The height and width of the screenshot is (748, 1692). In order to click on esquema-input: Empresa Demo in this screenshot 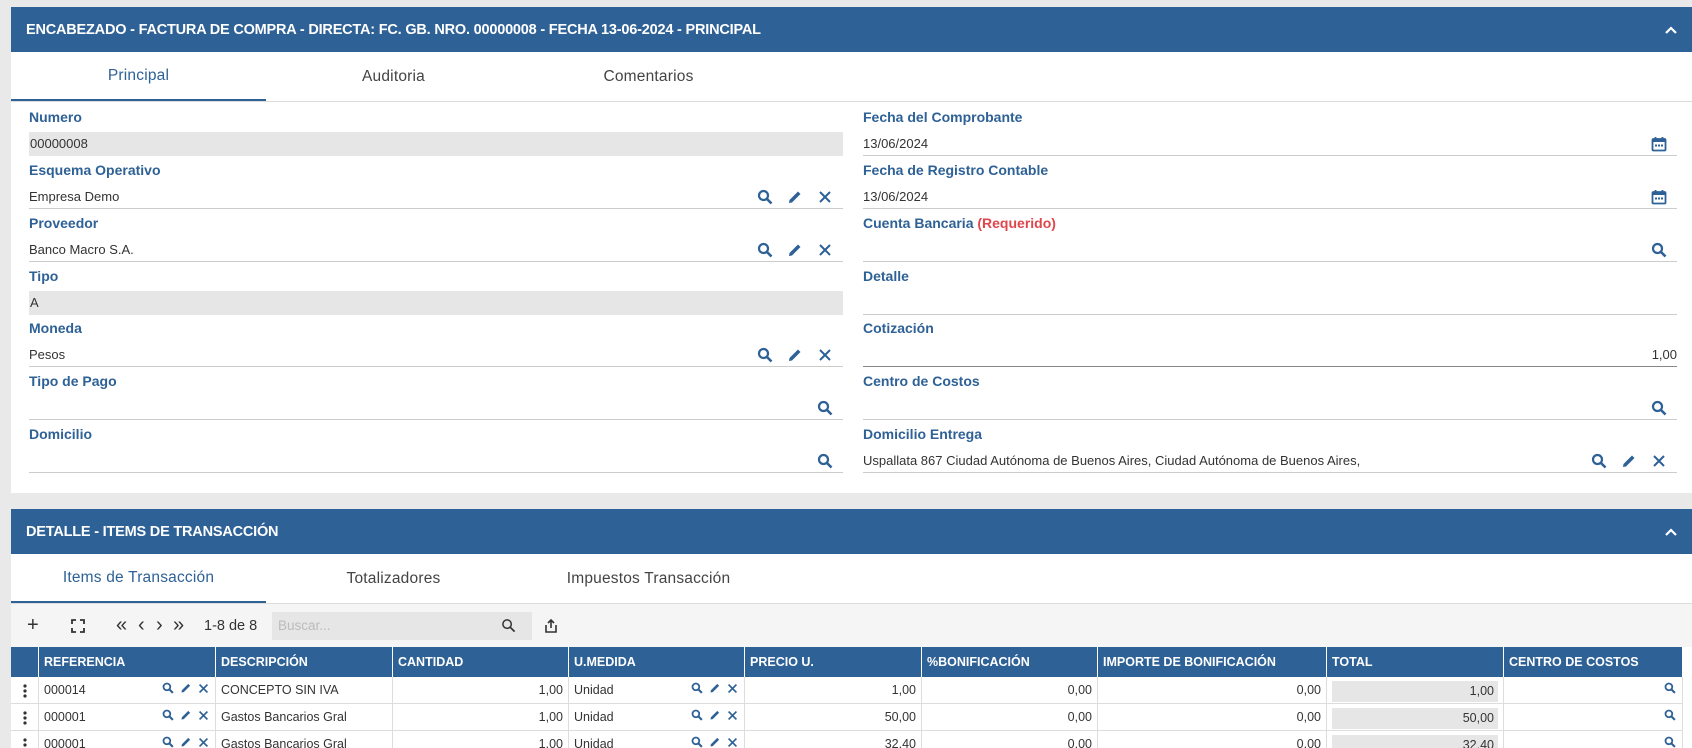, I will do `click(436, 197)`.